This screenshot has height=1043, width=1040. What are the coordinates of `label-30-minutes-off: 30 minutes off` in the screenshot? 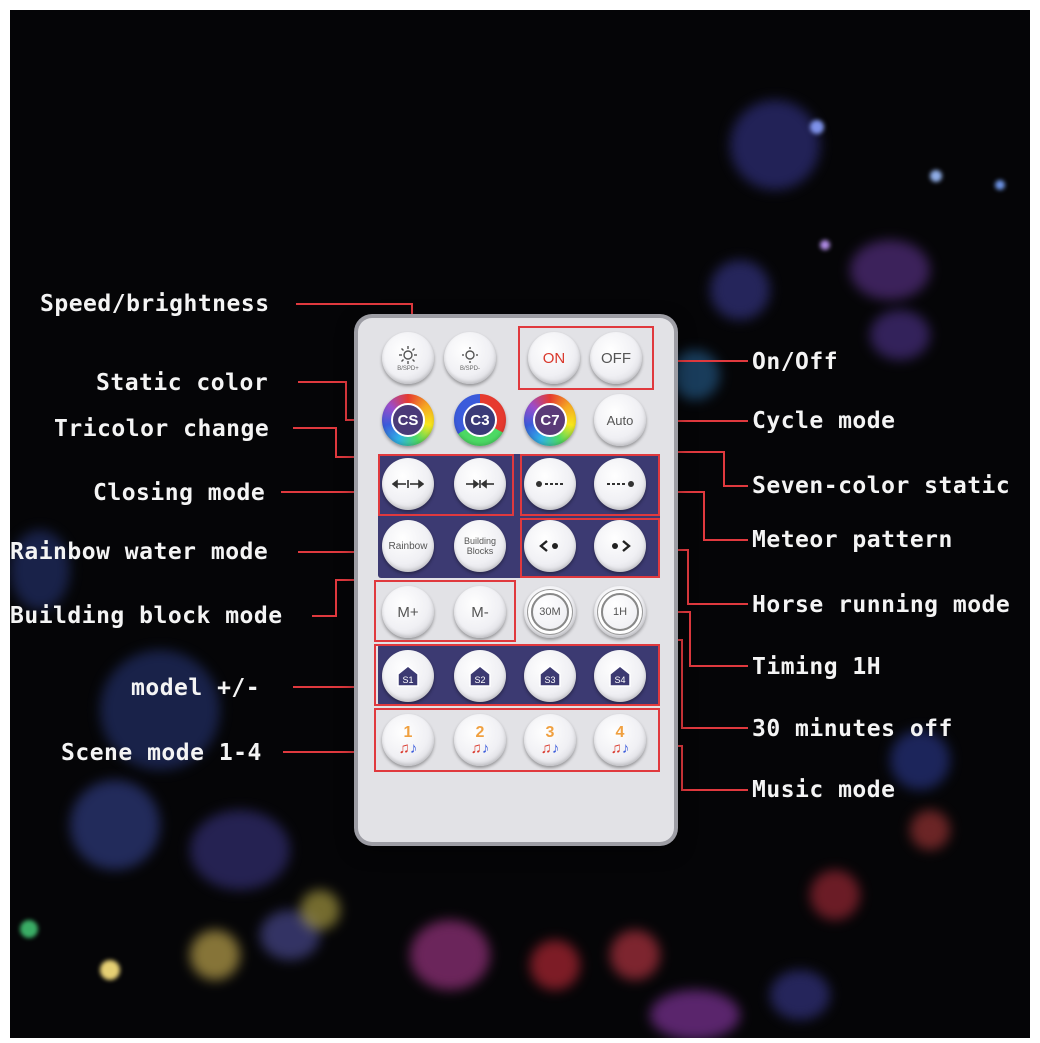 It's located at (852, 729).